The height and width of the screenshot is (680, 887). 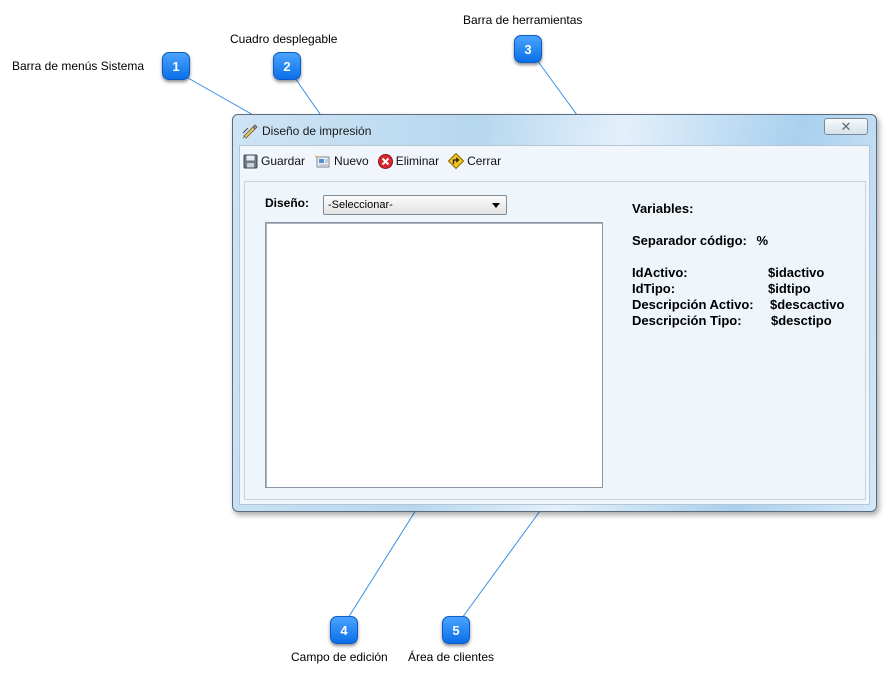 What do you see at coordinates (417, 161) in the screenshot?
I see `delete-button-label: Eliminar` at bounding box center [417, 161].